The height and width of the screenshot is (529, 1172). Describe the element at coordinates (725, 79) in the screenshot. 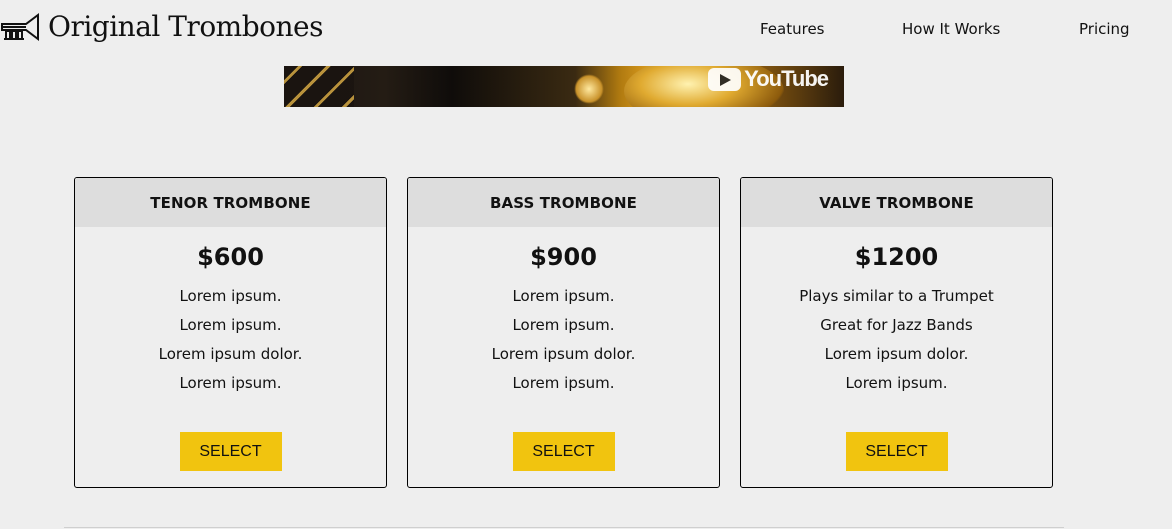

I see `youtube-play-icon` at that location.